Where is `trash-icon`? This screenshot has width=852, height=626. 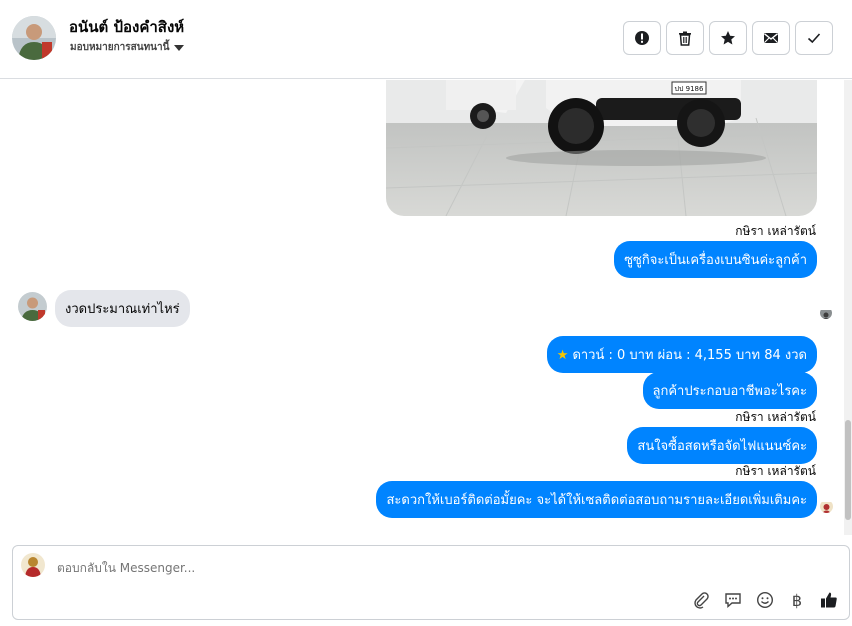
trash-icon is located at coordinates (685, 38).